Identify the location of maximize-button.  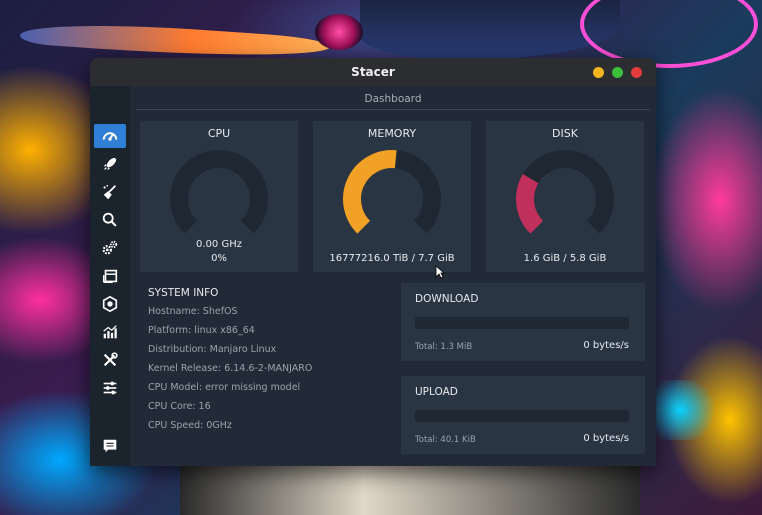
(617, 72).